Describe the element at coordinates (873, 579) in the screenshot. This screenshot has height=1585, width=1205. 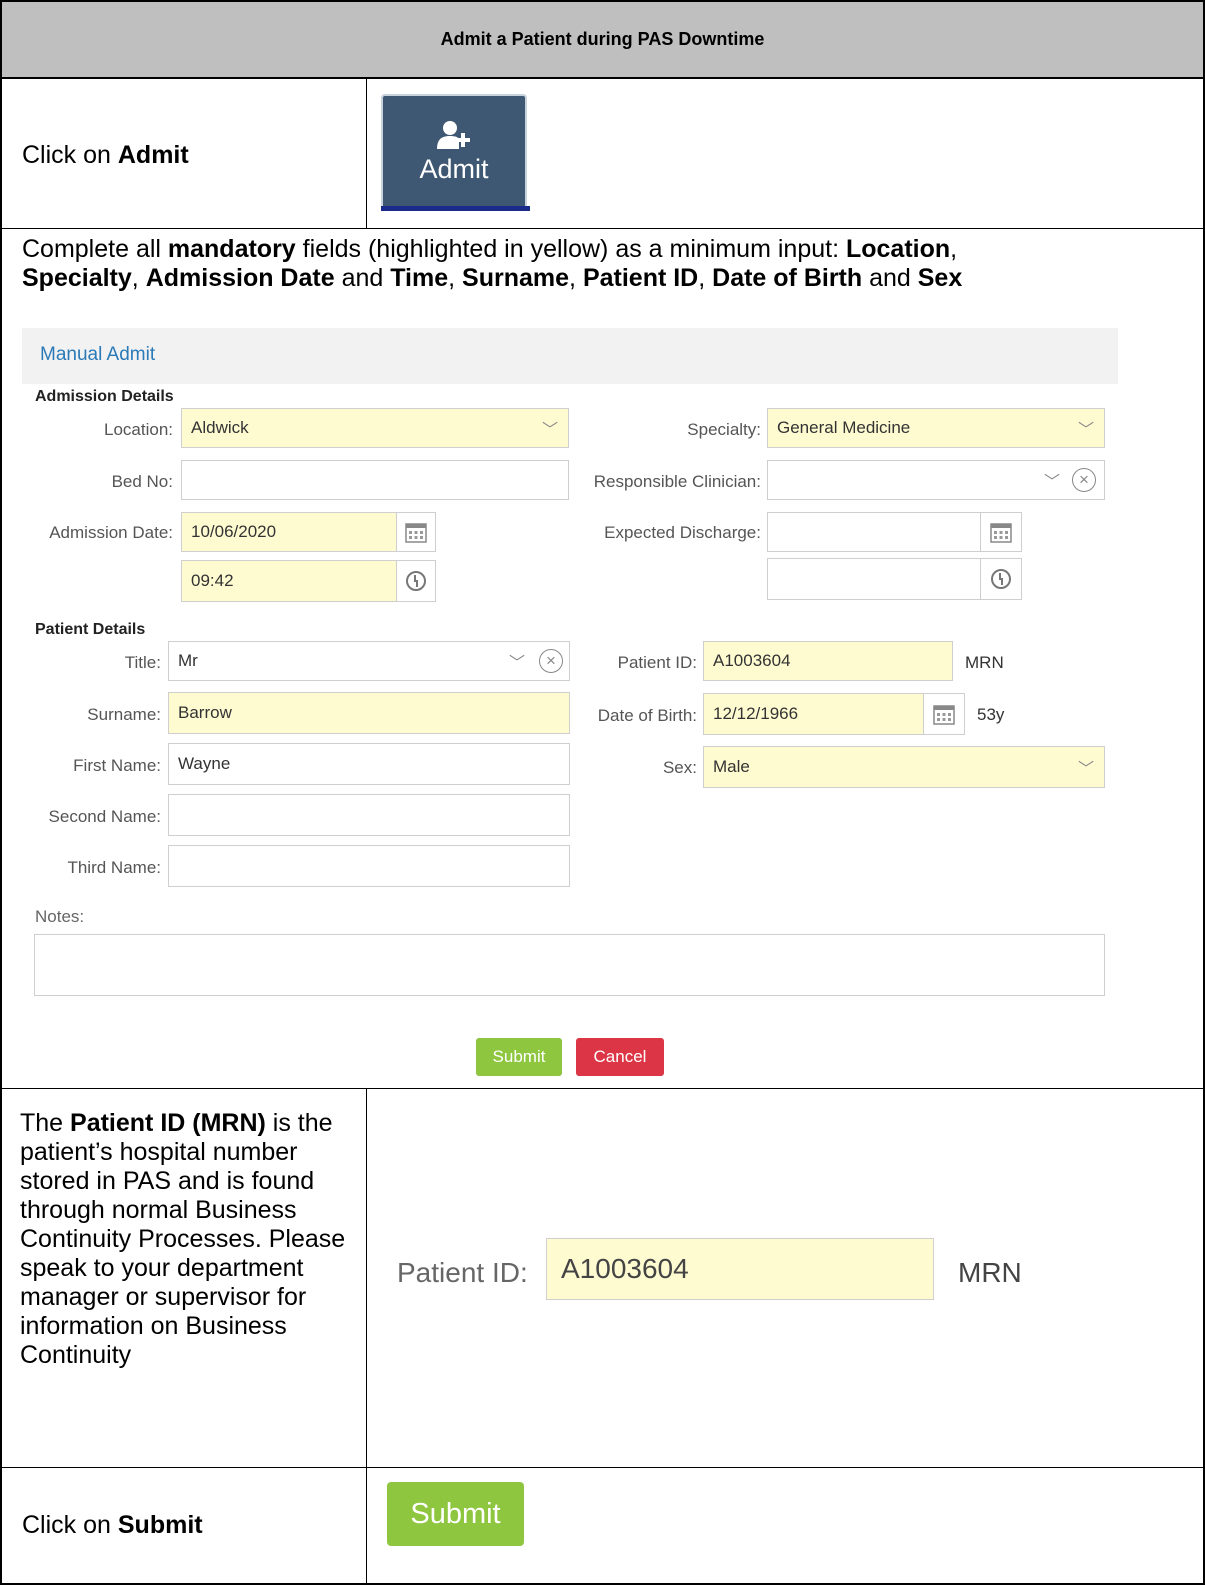
I see `expected-discharge-time-input` at that location.